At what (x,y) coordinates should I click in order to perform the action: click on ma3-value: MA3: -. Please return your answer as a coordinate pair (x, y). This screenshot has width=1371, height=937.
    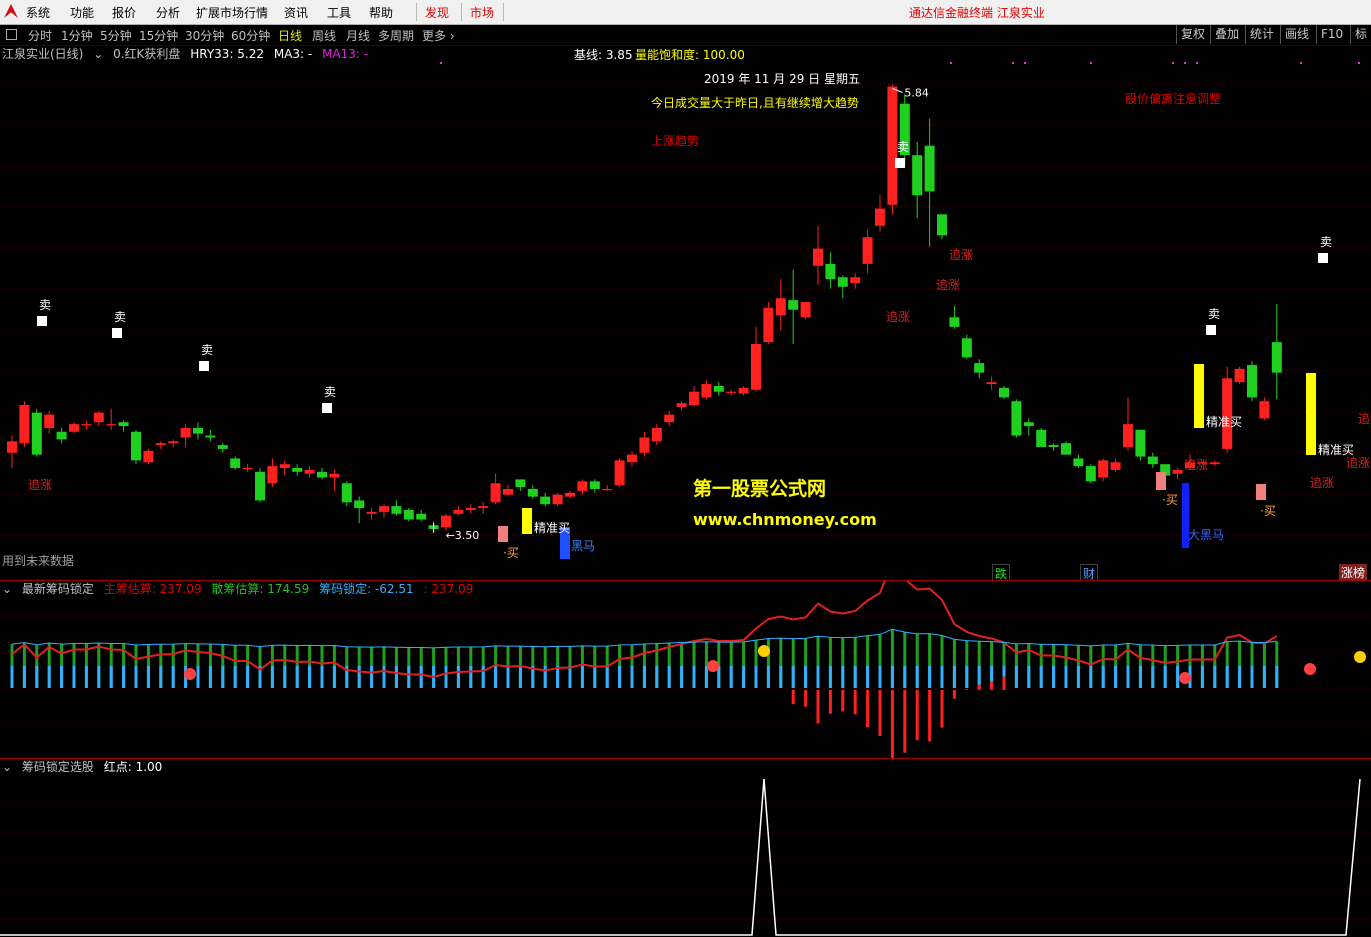
    Looking at the image, I should click on (293, 54).